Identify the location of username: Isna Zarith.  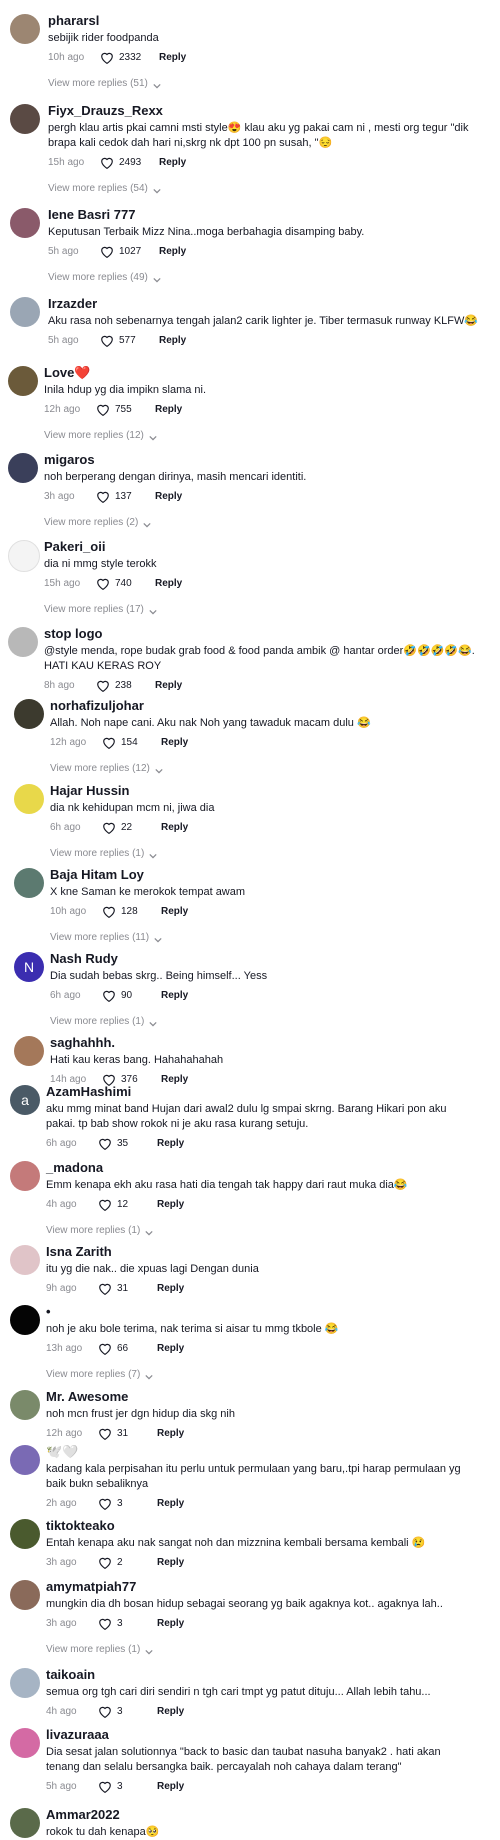
(79, 1251).